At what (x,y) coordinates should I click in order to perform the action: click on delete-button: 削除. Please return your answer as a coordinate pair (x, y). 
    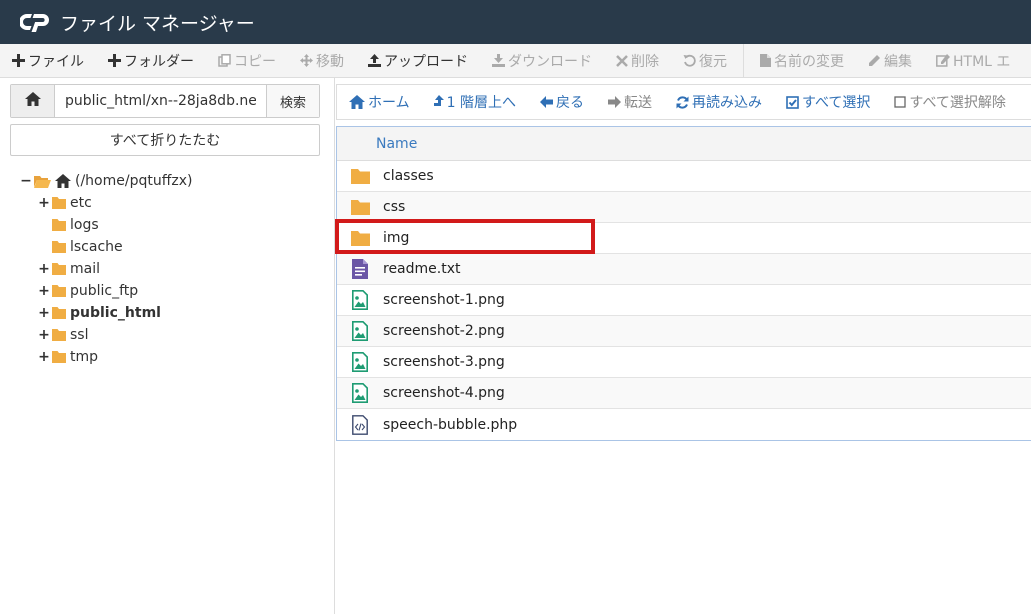
    Looking at the image, I should click on (637, 60).